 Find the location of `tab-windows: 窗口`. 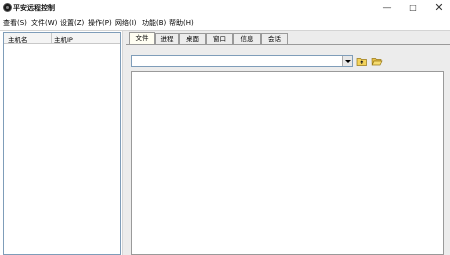

tab-windows: 窗口 is located at coordinates (219, 38).